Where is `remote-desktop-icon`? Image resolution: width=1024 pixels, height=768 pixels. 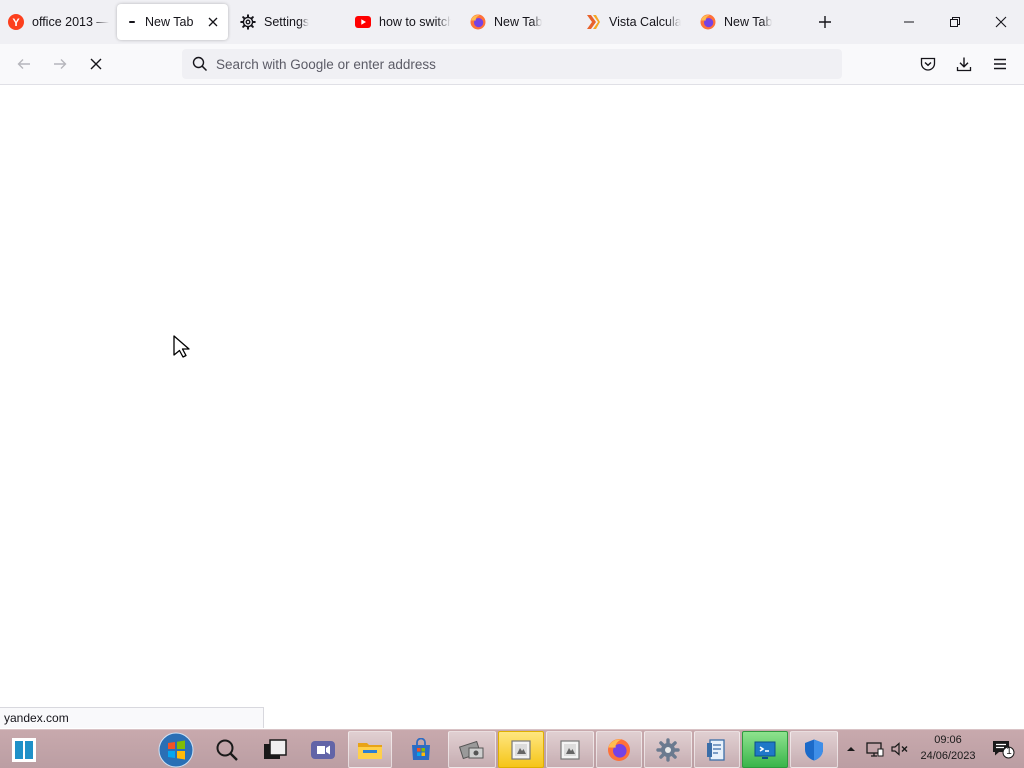 remote-desktop-icon is located at coordinates (765, 750).